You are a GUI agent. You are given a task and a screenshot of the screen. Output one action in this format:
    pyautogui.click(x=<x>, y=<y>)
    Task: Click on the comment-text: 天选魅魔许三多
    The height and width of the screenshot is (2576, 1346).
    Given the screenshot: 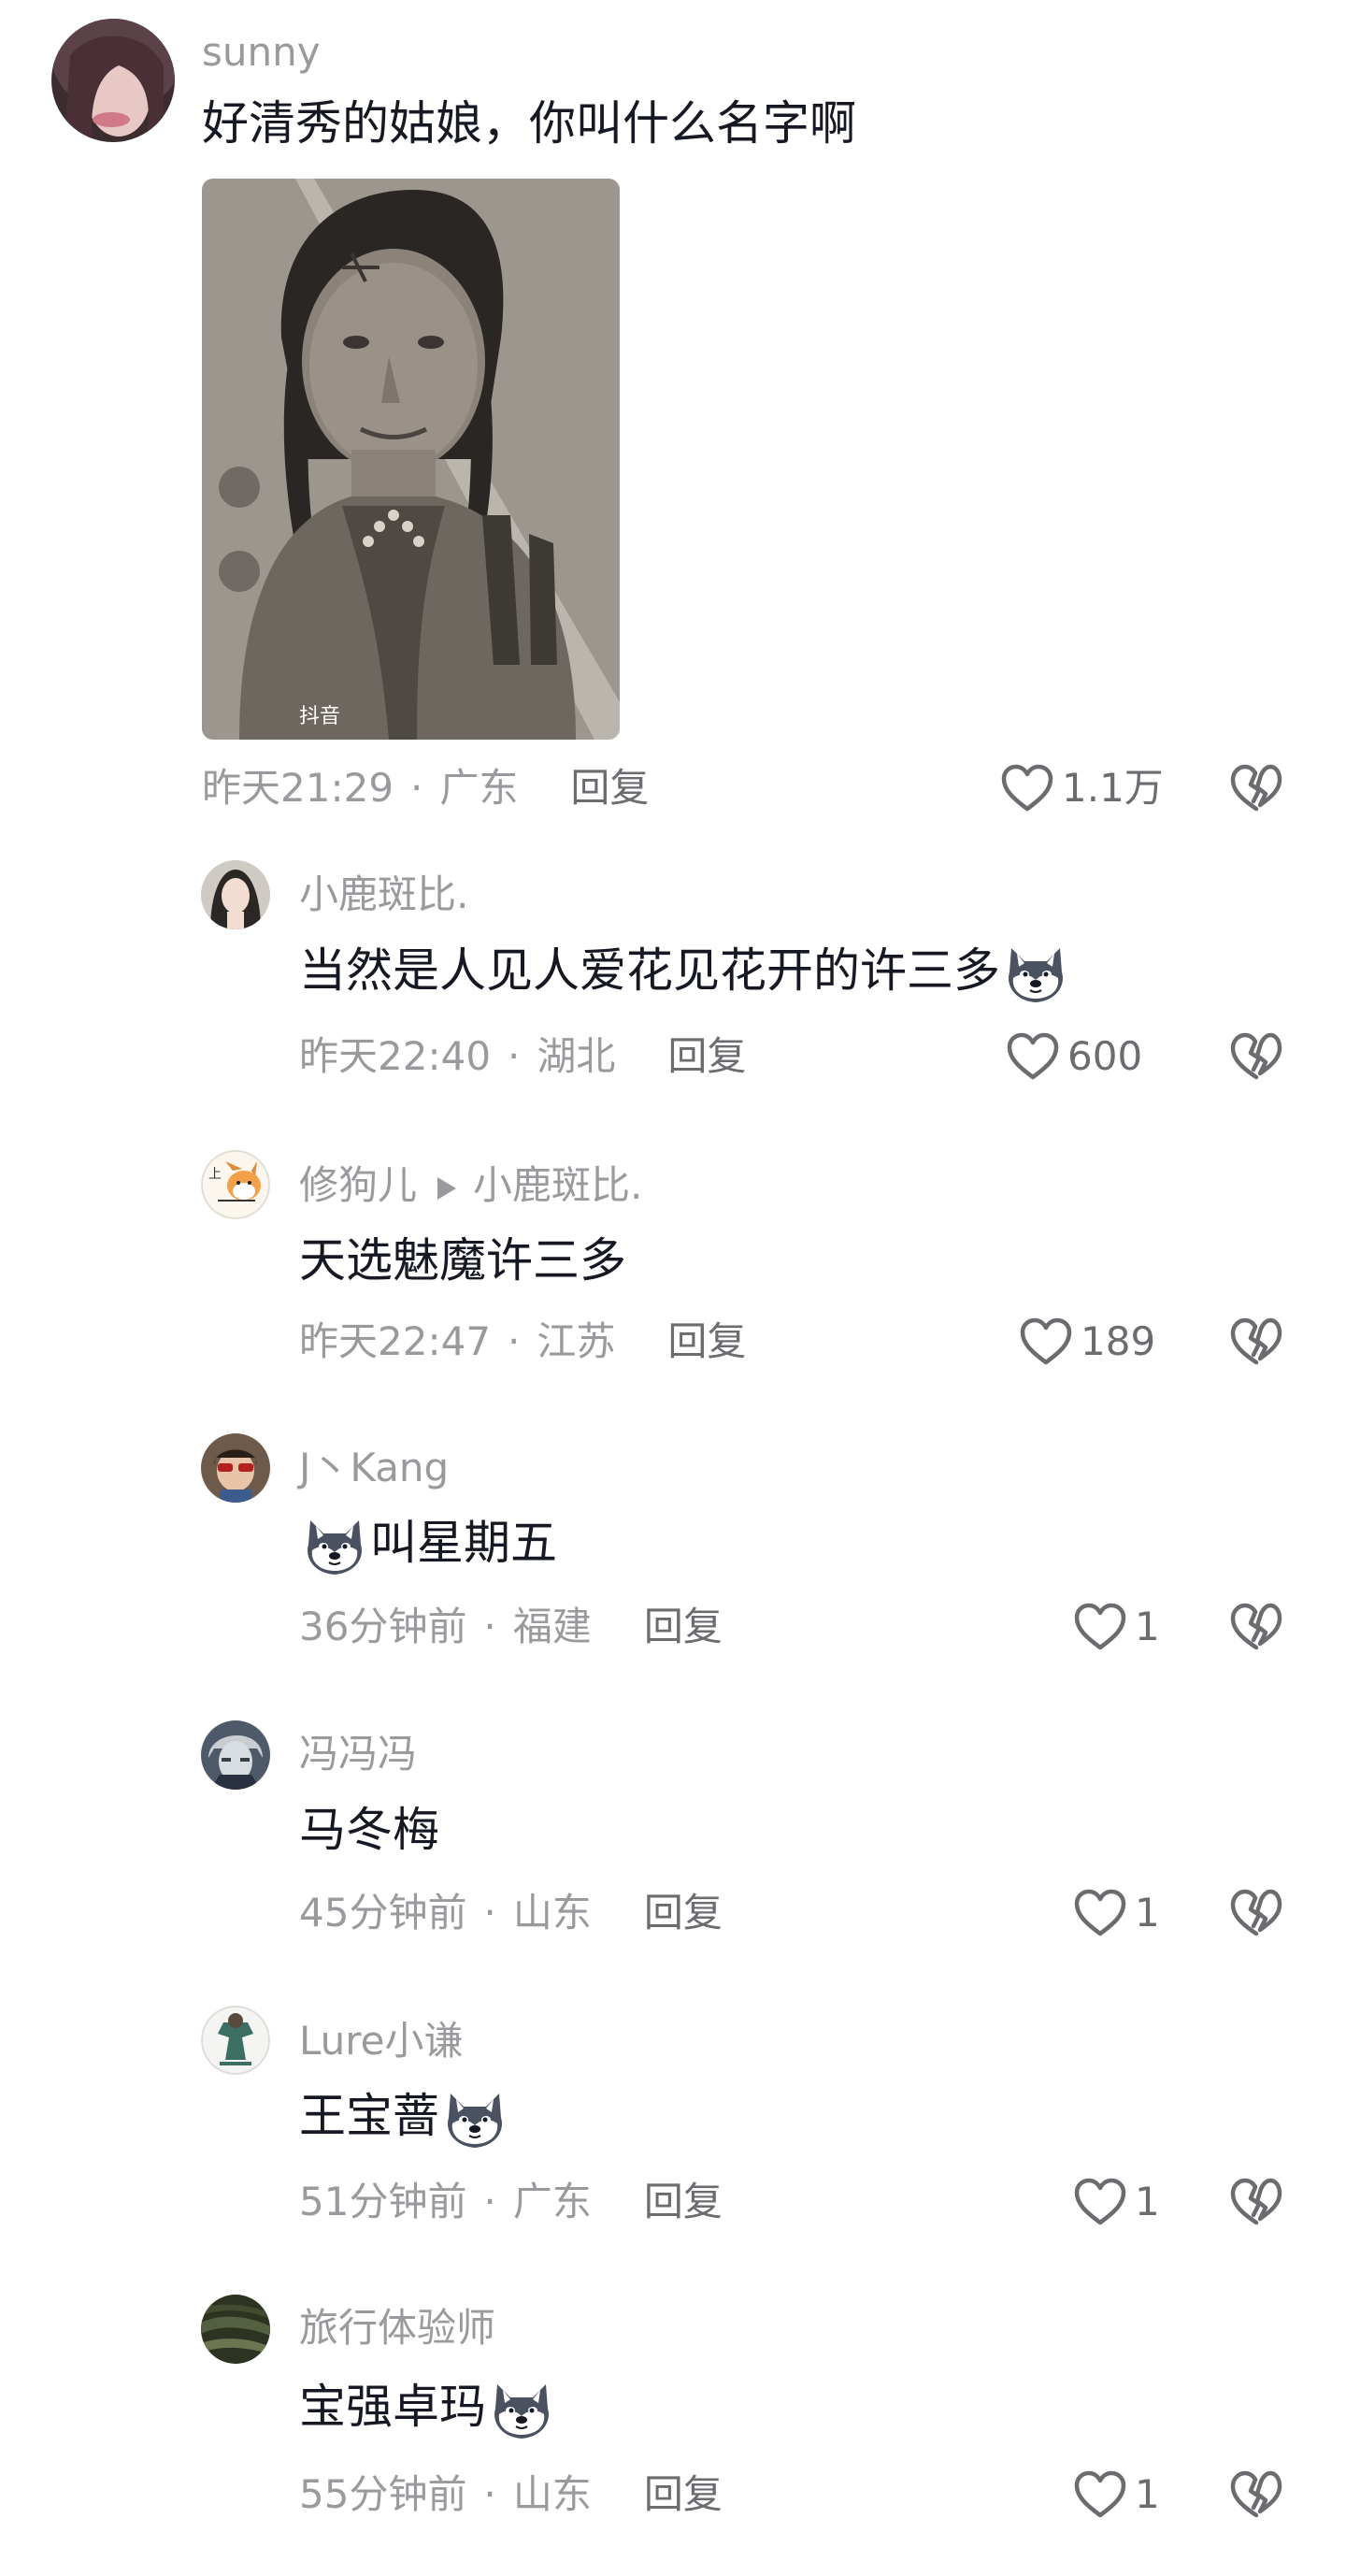 What is the action you would take?
    pyautogui.click(x=462, y=1260)
    